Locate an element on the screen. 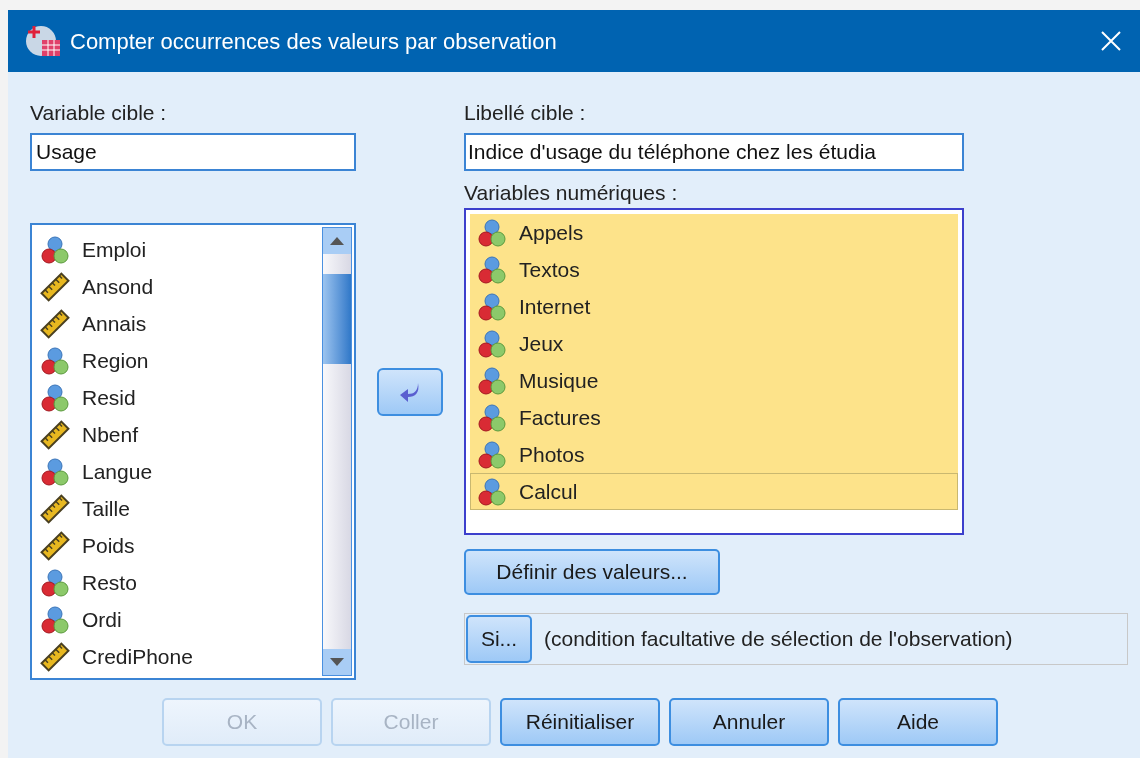 The image size is (1140, 758). variable-item: Langue is located at coordinates (181, 471).